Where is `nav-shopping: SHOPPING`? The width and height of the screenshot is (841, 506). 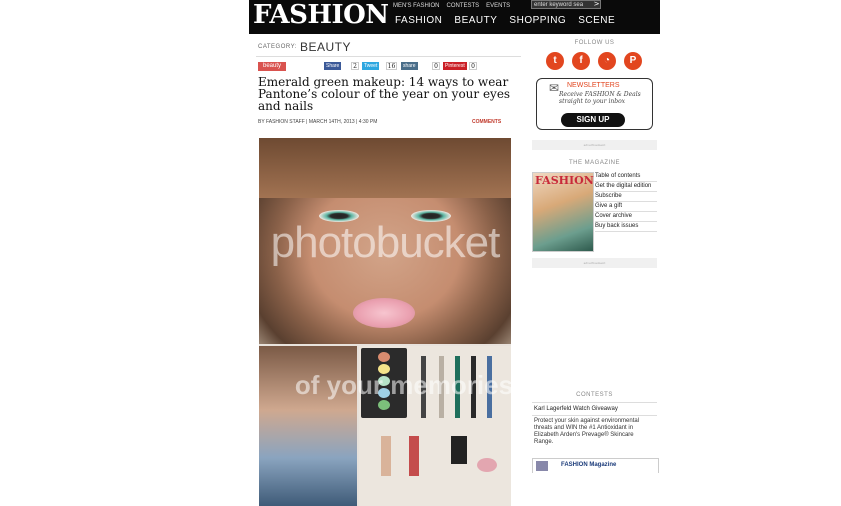
nav-shopping: SHOPPING is located at coordinates (537, 20).